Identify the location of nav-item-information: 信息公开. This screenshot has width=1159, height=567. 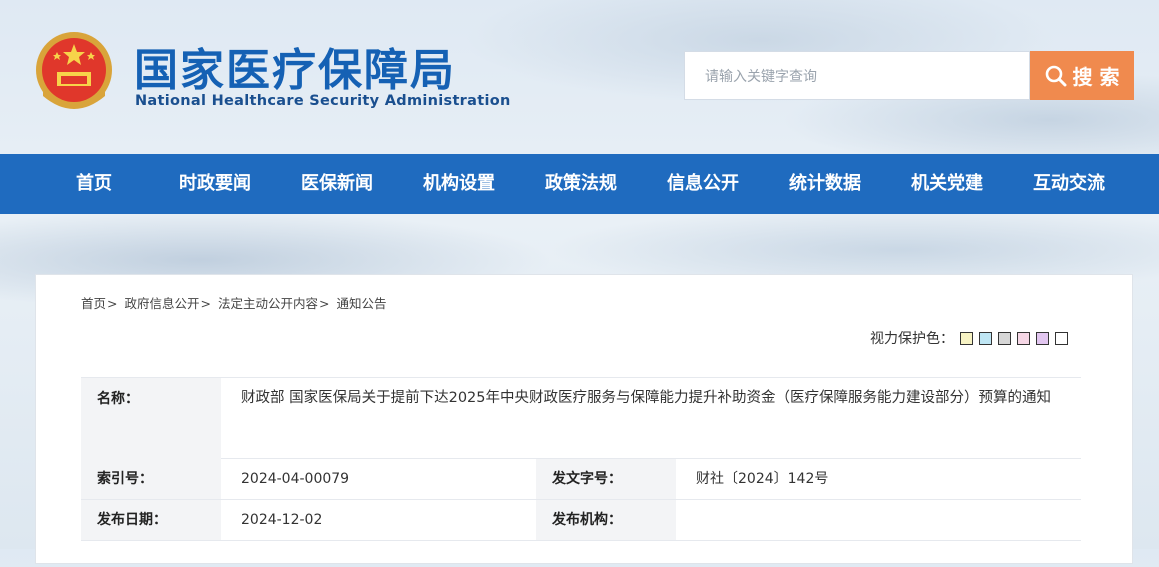
(703, 184).